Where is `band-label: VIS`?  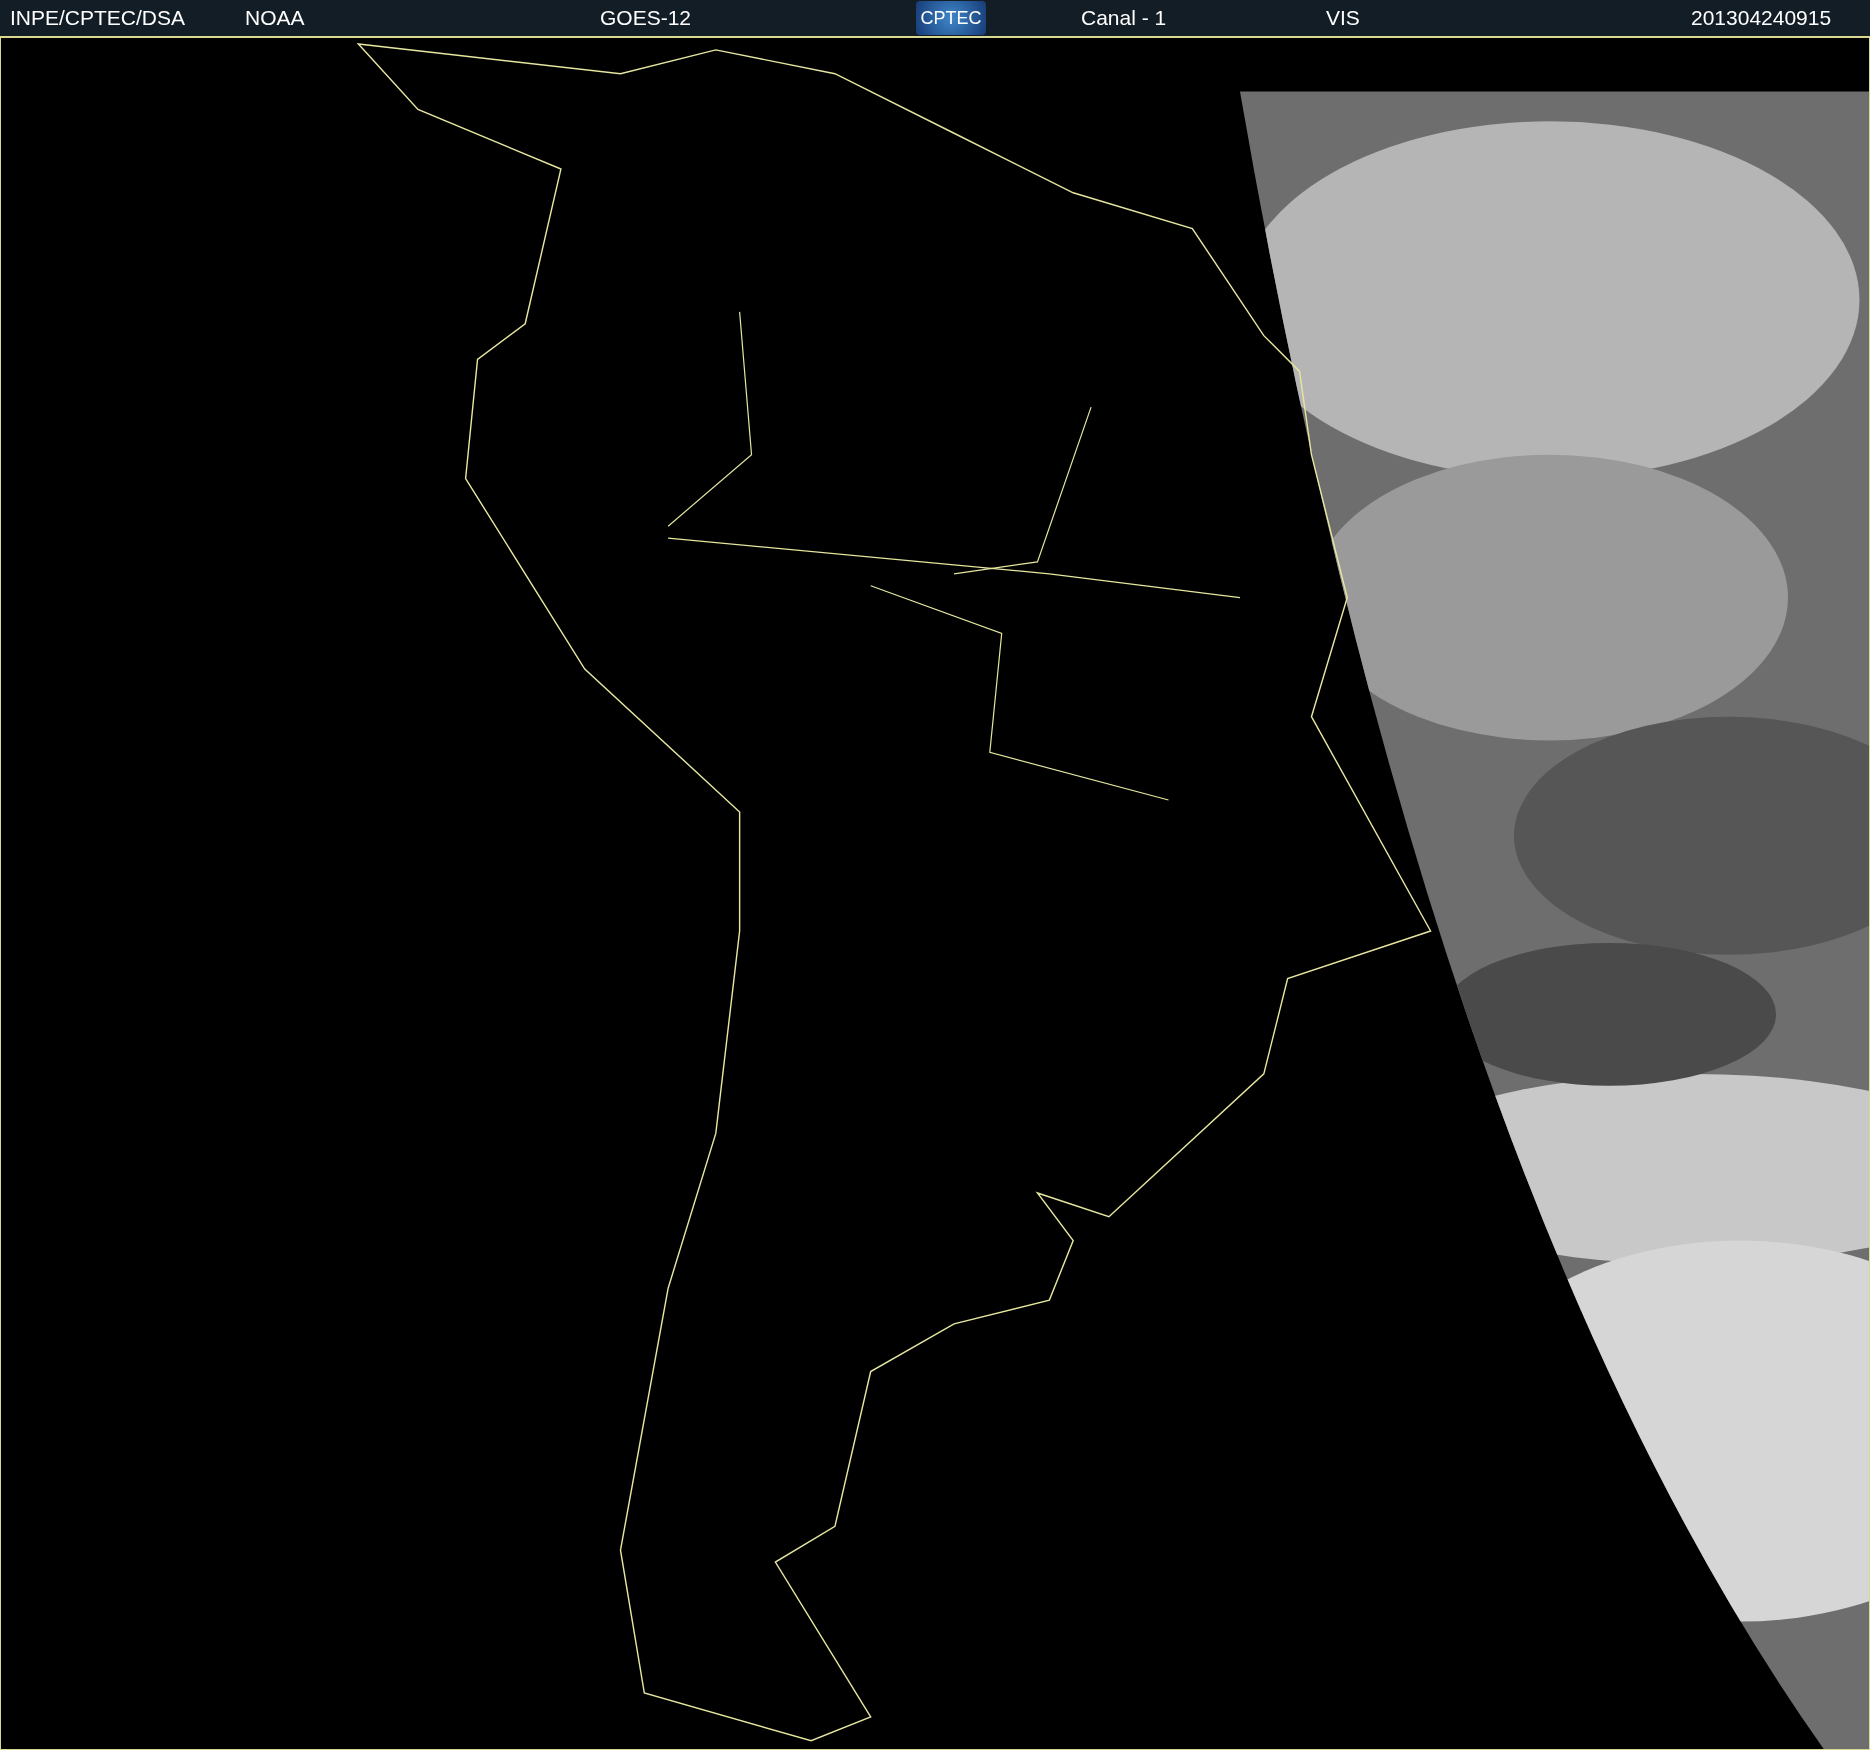 band-label: VIS is located at coordinates (1343, 18).